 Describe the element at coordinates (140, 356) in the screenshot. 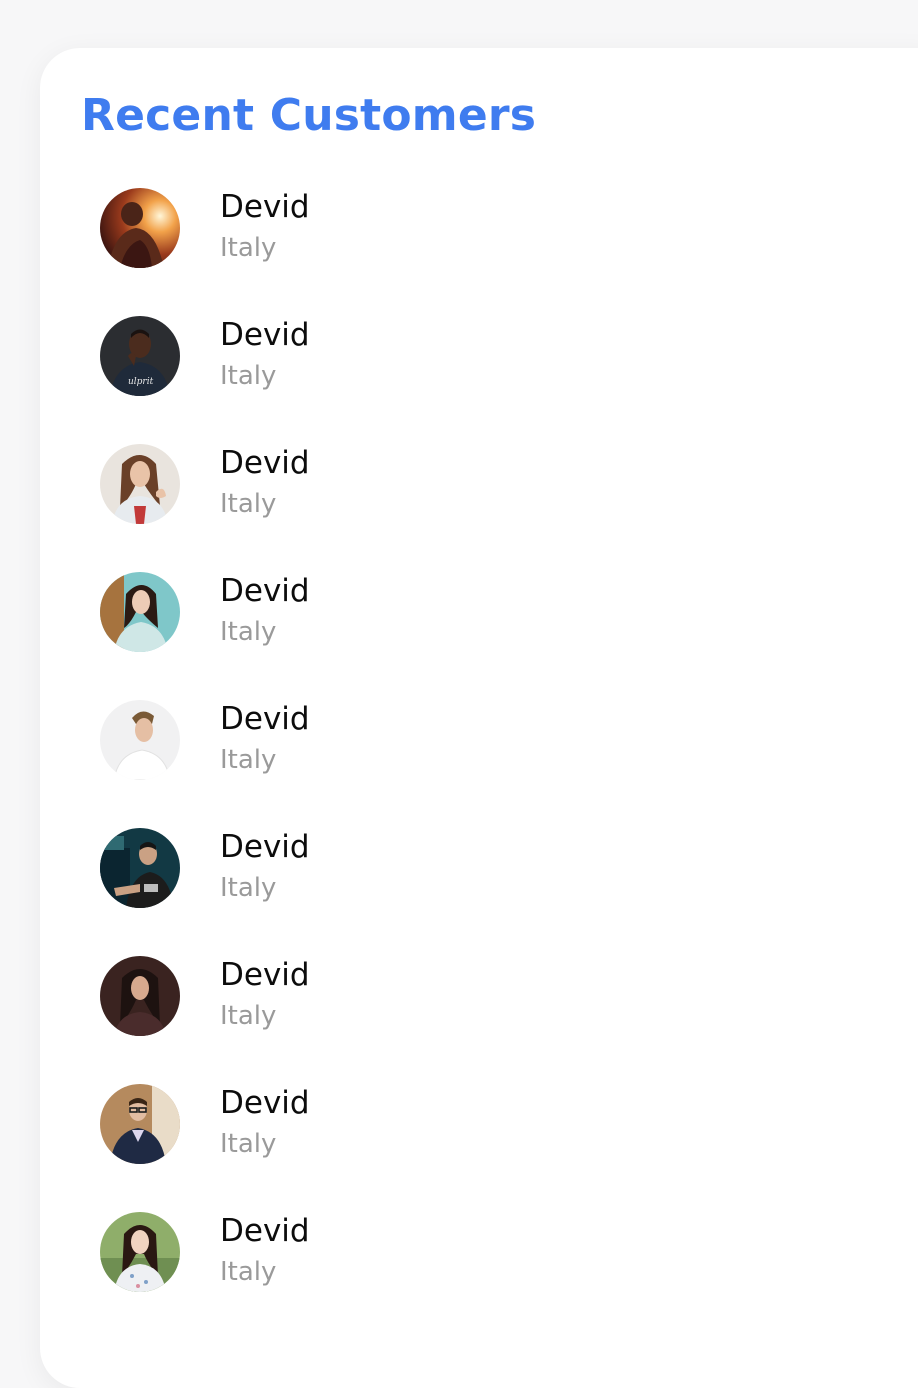

I see `customer-avatar: ulprit` at that location.